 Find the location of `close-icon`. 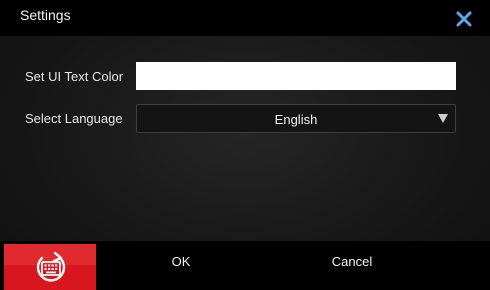

close-icon is located at coordinates (464, 19).